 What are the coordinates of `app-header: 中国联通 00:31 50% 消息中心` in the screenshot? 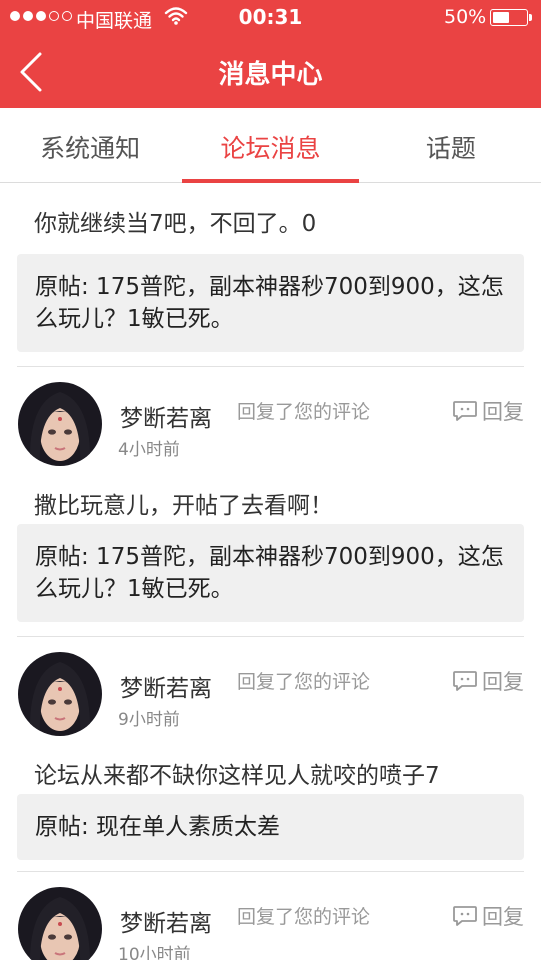 It's located at (270, 54).